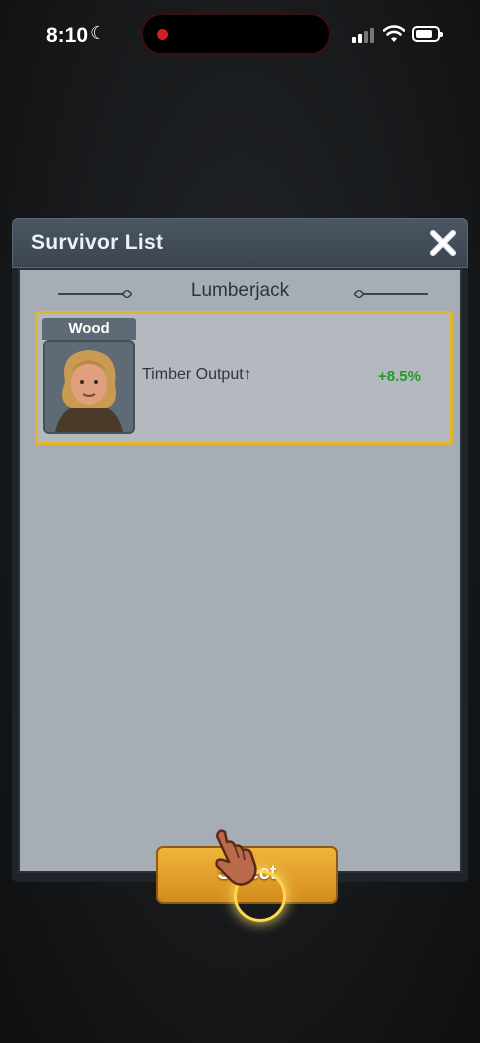  I want to click on dynamic-island, so click(236, 34).